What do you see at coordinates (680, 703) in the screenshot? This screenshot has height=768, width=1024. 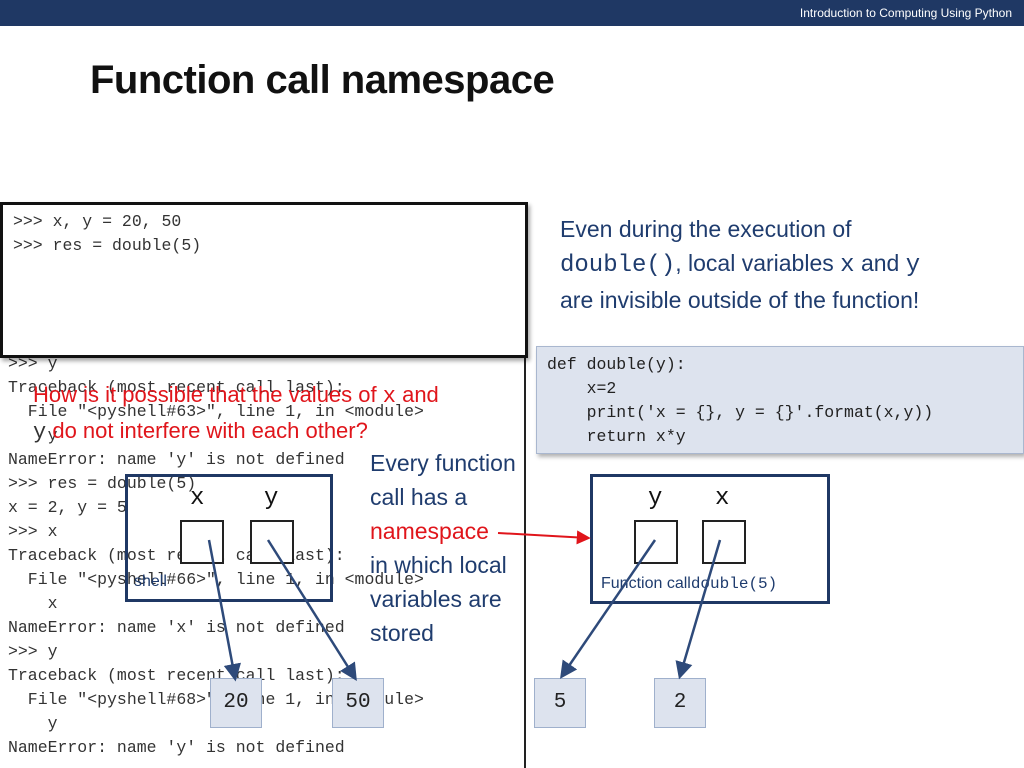 I see `value-box-2: 2` at bounding box center [680, 703].